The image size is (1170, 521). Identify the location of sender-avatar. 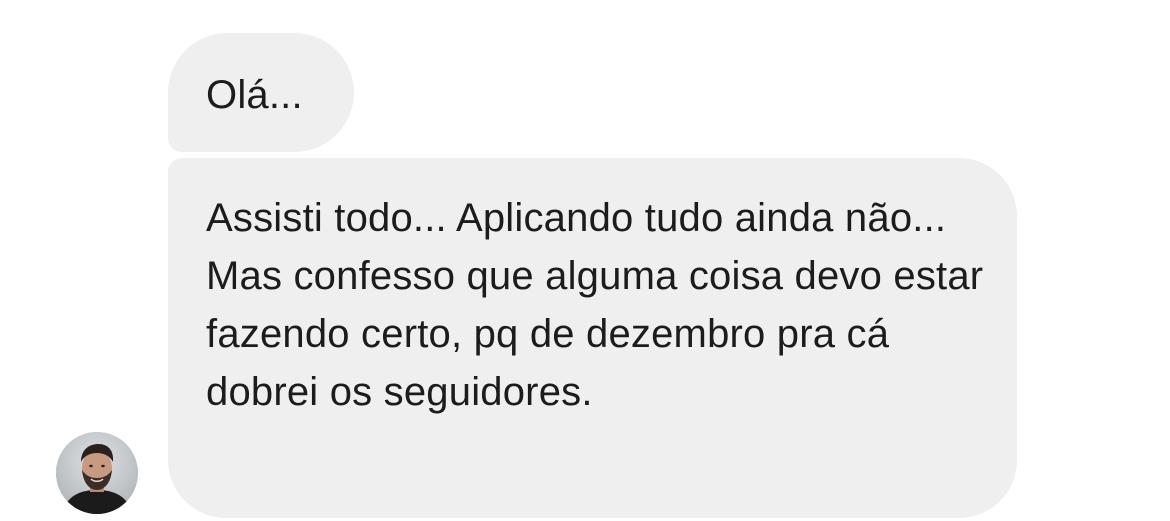
(97, 473).